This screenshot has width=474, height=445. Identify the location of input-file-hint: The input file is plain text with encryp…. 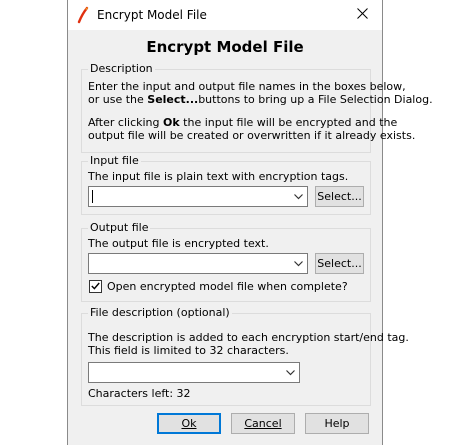
(218, 176).